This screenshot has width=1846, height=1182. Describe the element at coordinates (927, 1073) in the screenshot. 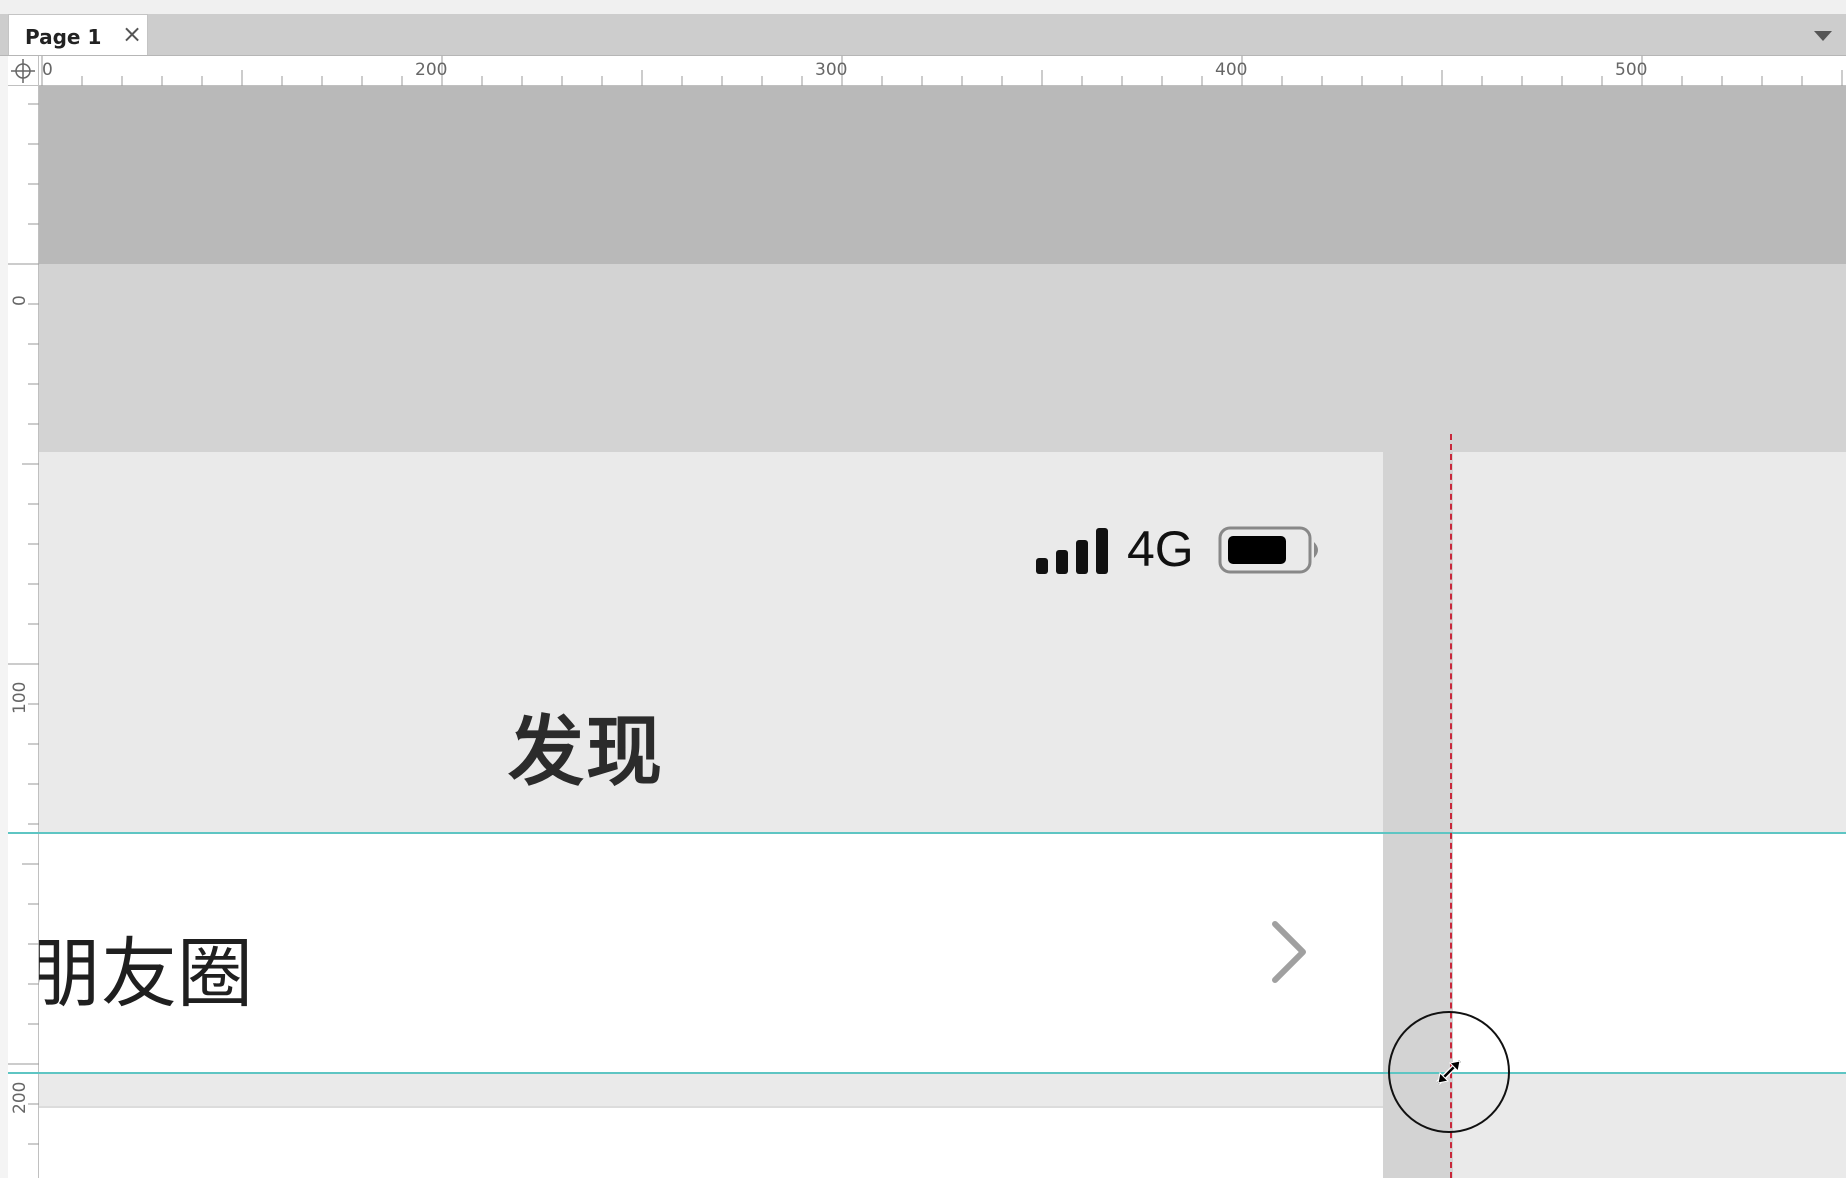

I see `horizontal-guide-bottom` at that location.